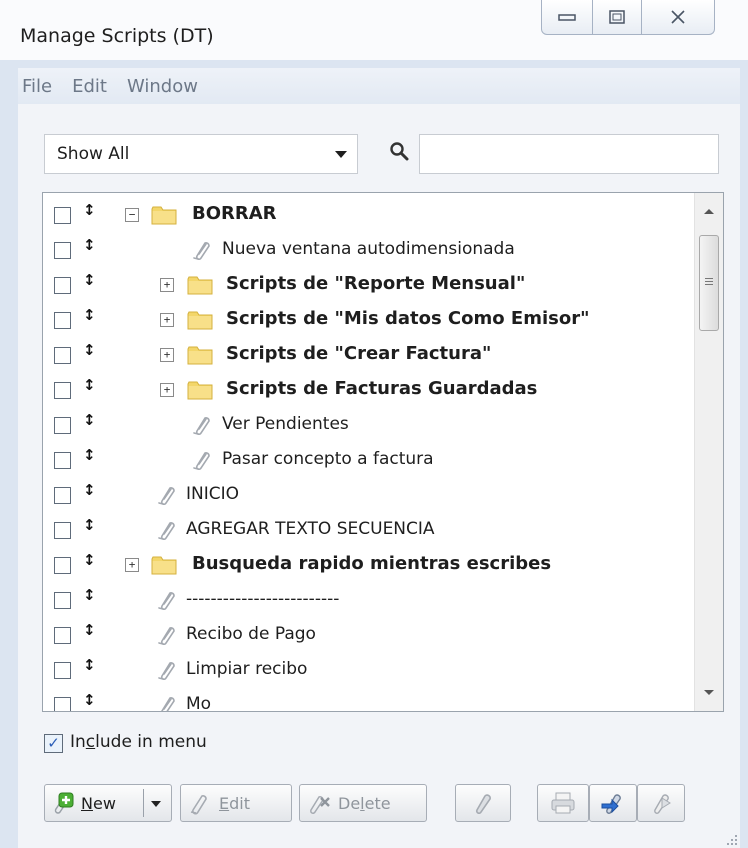  What do you see at coordinates (328, 459) in the screenshot?
I see `tree-row-label: Pasar concepto a factura` at bounding box center [328, 459].